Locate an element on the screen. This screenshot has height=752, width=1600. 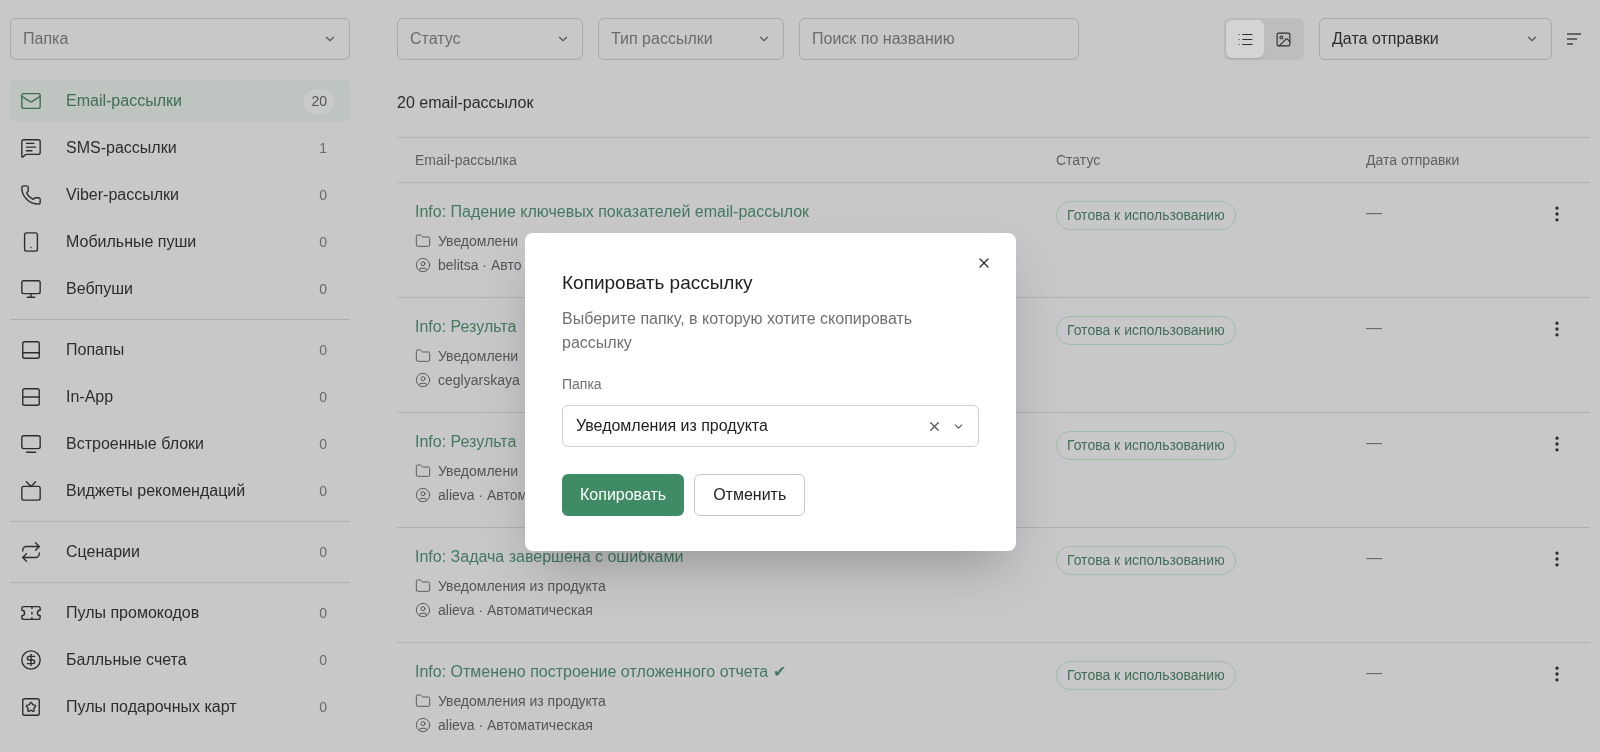
cancel-button: Отменить is located at coordinates (750, 495).